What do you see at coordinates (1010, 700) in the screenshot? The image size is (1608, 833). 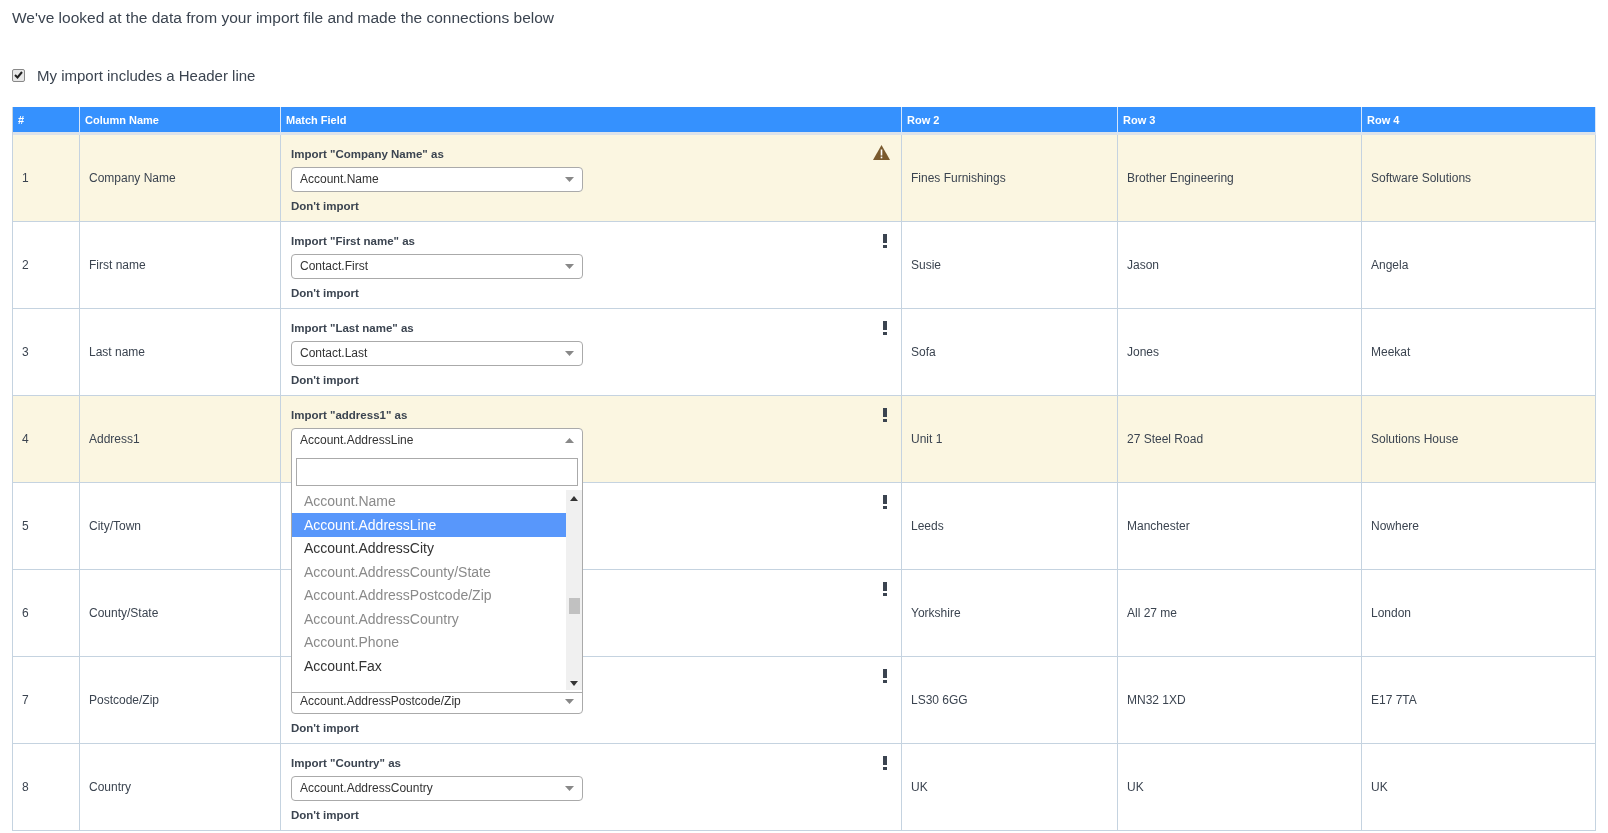 I see `table-cell: LS30 6GG` at bounding box center [1010, 700].